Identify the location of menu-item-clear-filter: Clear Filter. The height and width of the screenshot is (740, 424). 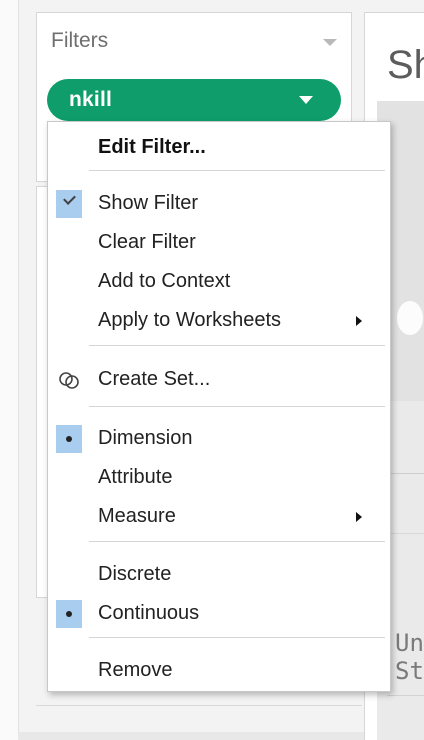
(219, 243).